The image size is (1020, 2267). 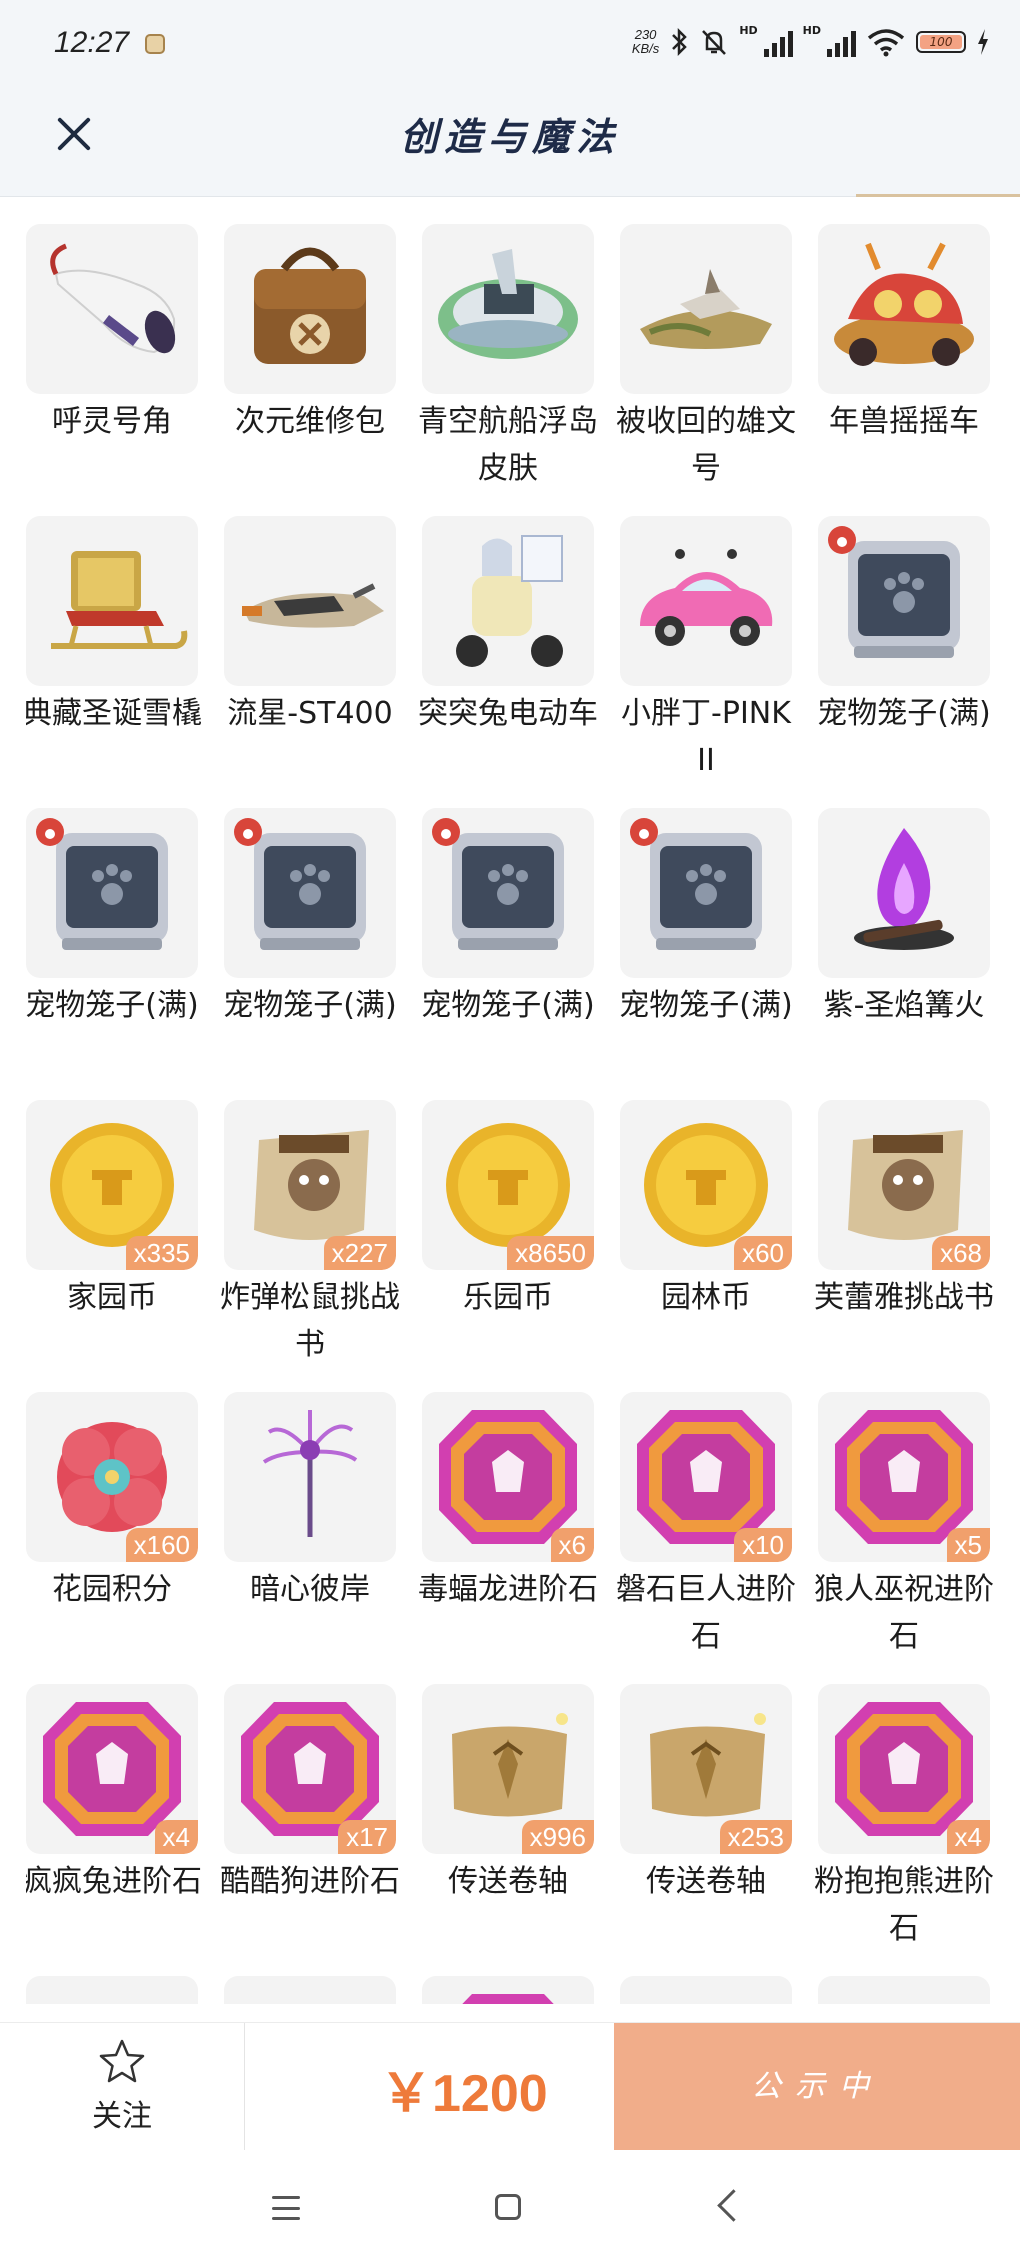 I want to click on item-card: 被收回的雄文号, so click(x=706, y=358).